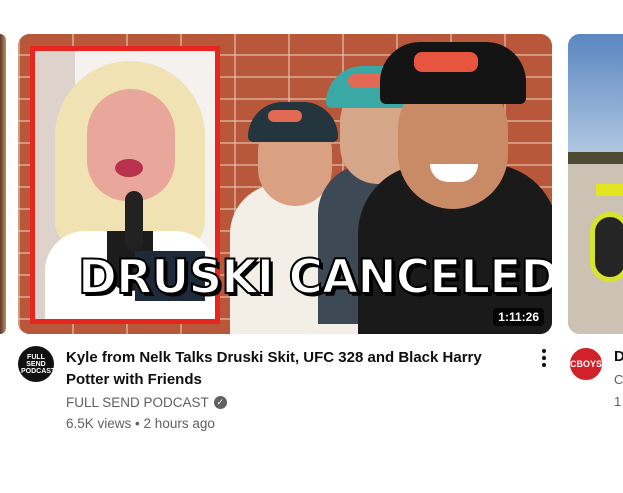 Image resolution: width=623 pixels, height=493 pixels. I want to click on channel-avatar: FULL SEND PODCAST, so click(37, 364).